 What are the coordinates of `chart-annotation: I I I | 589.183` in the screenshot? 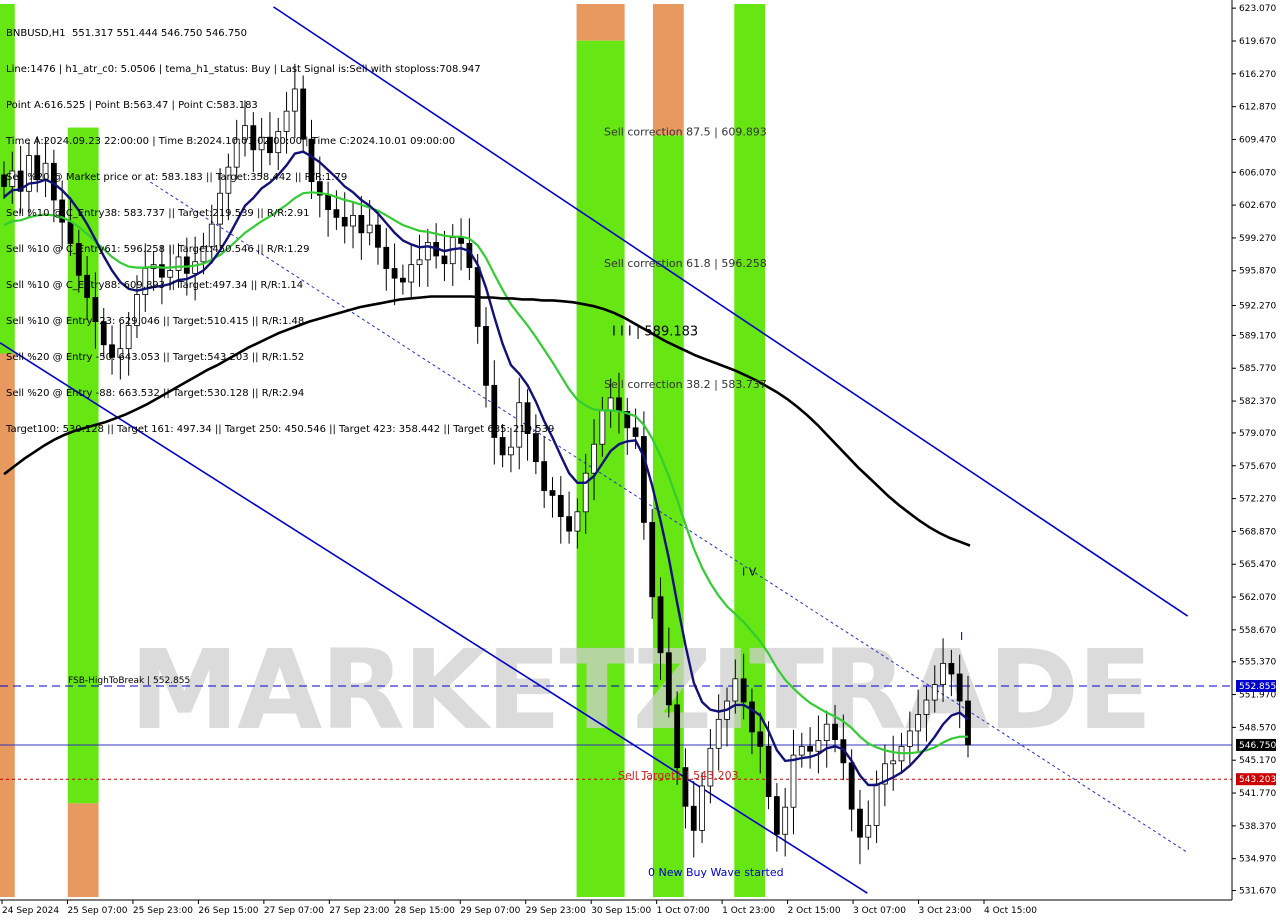 It's located at (655, 331).